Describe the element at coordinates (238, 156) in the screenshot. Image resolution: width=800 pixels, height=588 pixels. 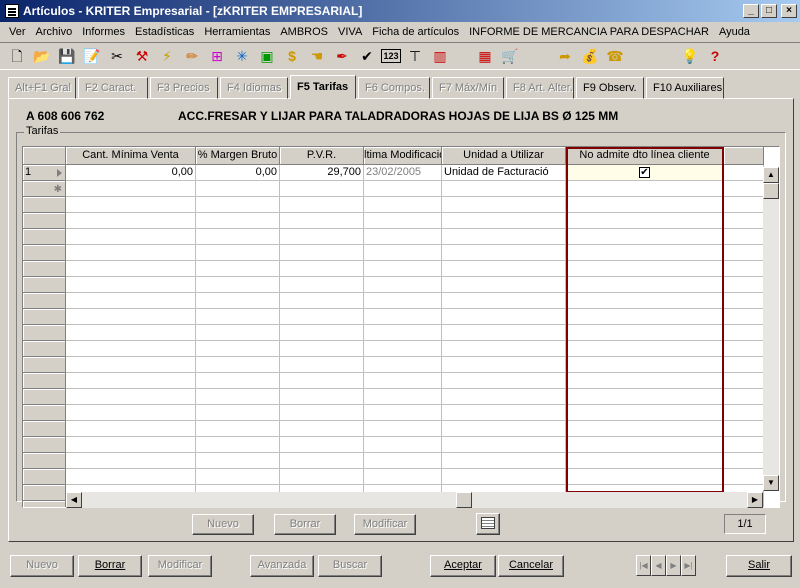
I see `col-margen-bruto: % Margen Bruto` at that location.